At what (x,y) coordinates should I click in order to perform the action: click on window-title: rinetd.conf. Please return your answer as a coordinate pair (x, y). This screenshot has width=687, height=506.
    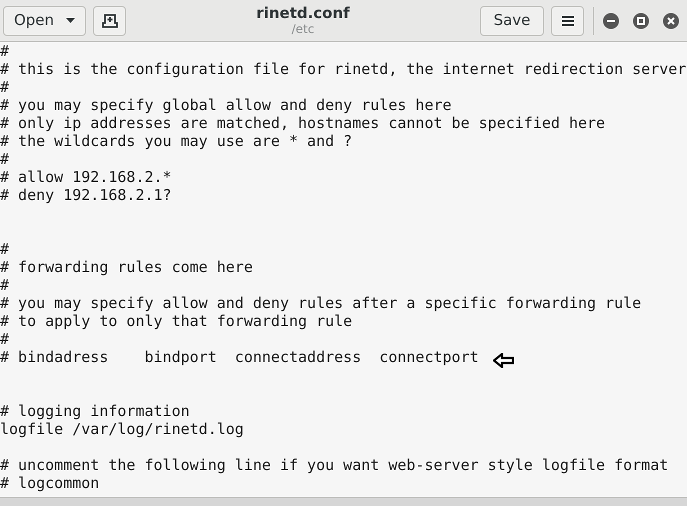
    Looking at the image, I should click on (303, 13).